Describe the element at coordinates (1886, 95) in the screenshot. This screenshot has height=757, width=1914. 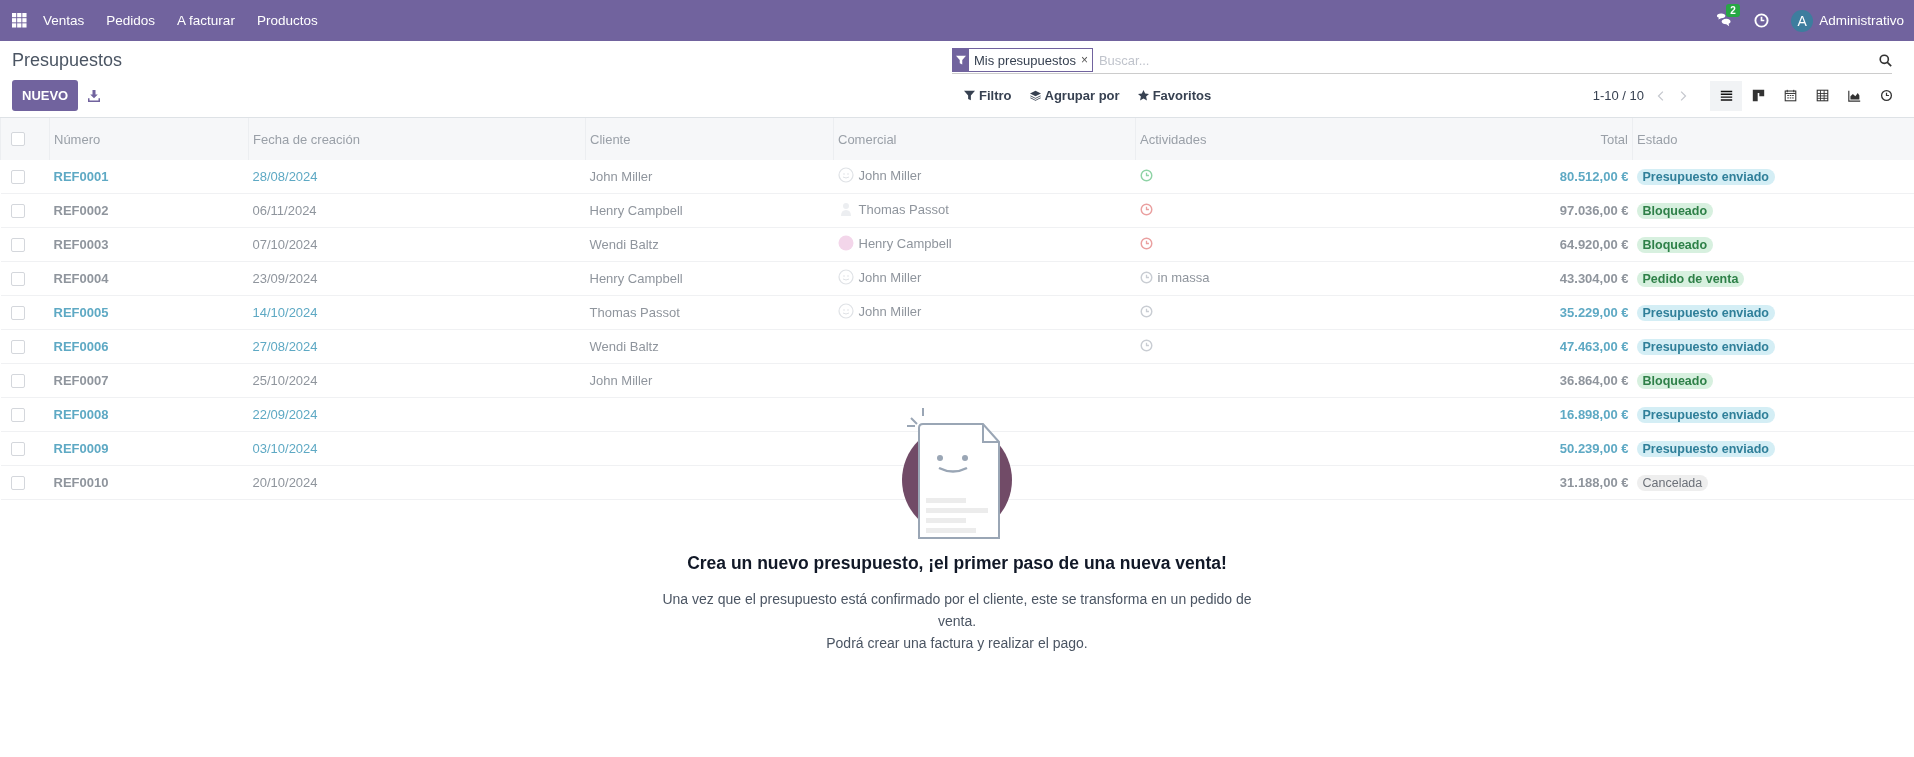
I see `clock-icon` at that location.